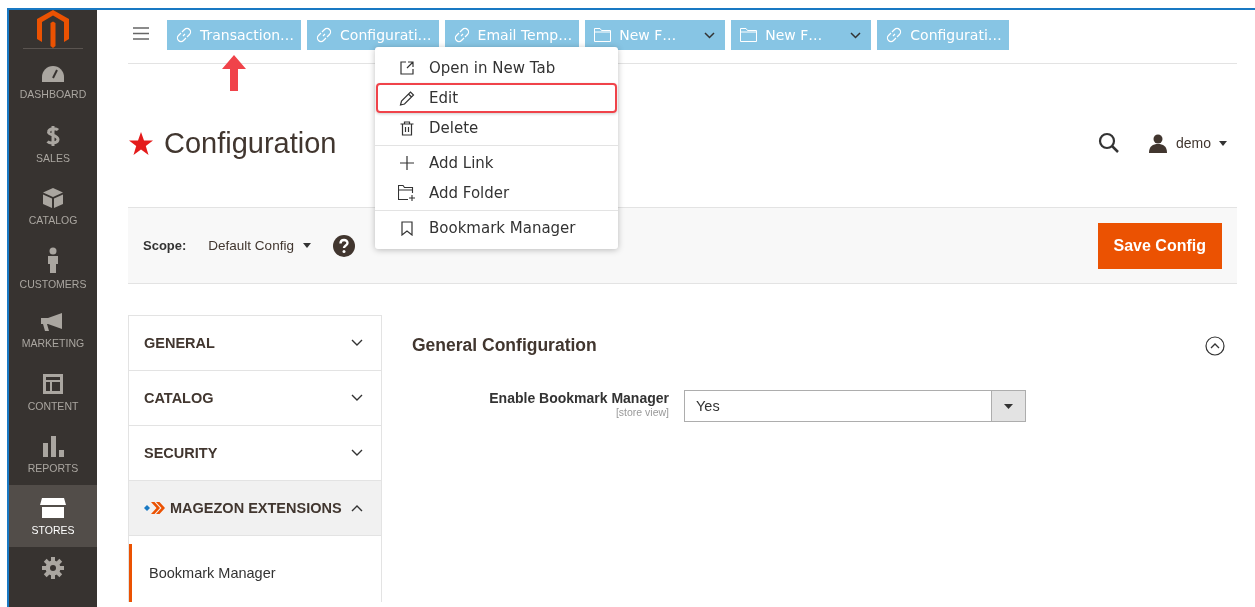 The width and height of the screenshot is (1255, 607). I want to click on sidebar-item: REPORTS, so click(53, 454).